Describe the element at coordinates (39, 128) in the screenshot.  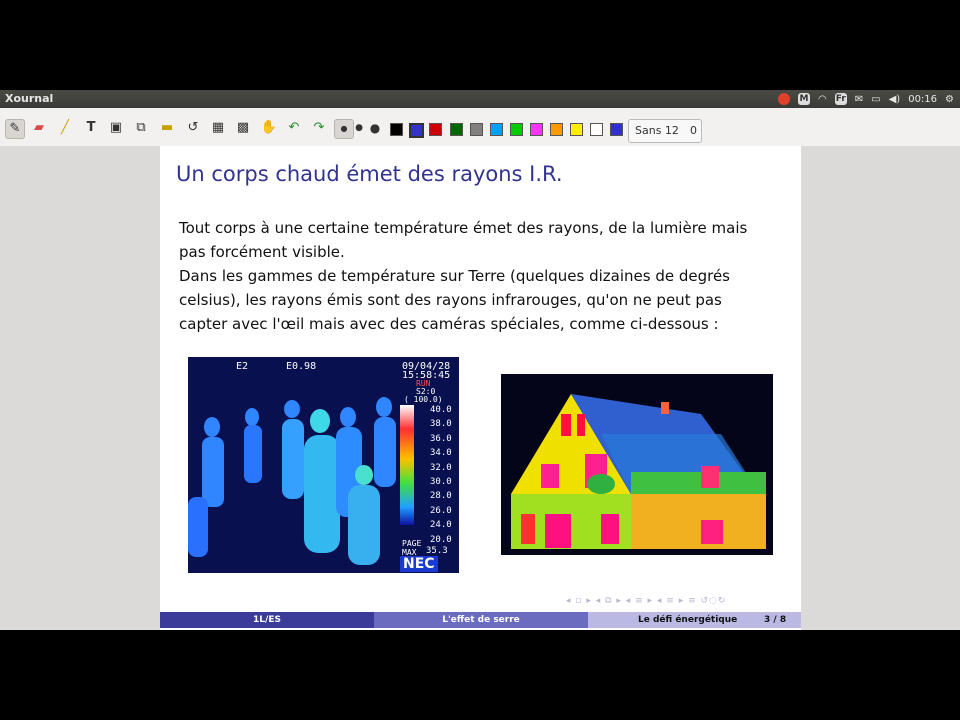
I see `eraser-icon: ▰` at that location.